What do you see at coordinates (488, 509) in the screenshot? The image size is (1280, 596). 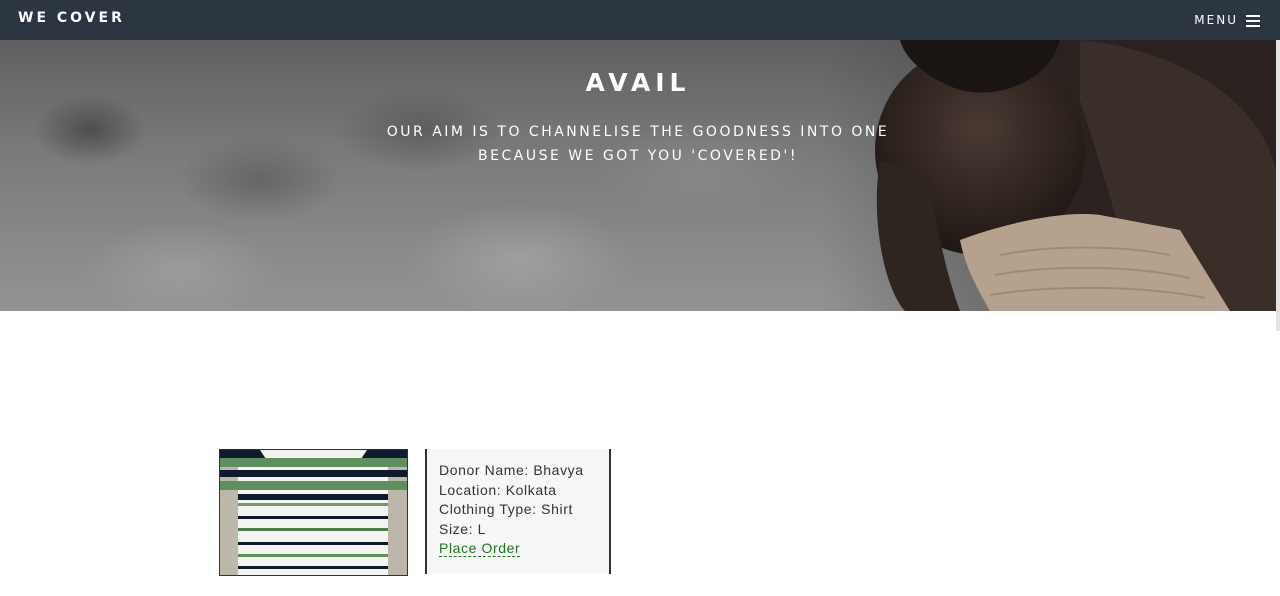 I see `clothing-type-label: Clothing Type:` at bounding box center [488, 509].